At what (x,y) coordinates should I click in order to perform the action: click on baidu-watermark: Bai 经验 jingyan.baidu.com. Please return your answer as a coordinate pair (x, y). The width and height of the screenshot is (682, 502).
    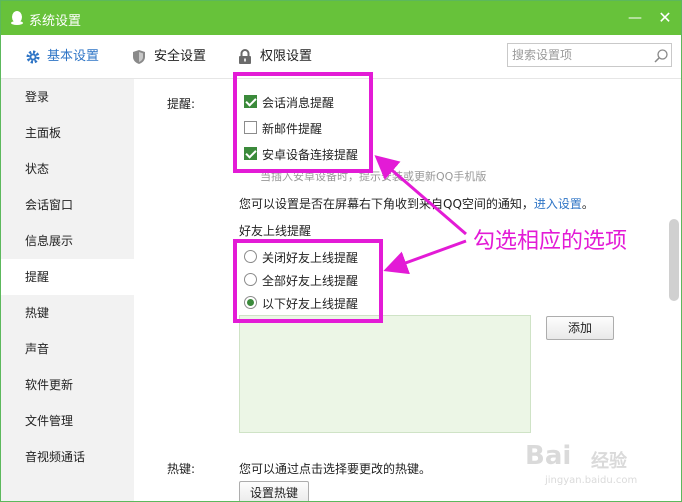
    Looking at the image, I should click on (600, 467).